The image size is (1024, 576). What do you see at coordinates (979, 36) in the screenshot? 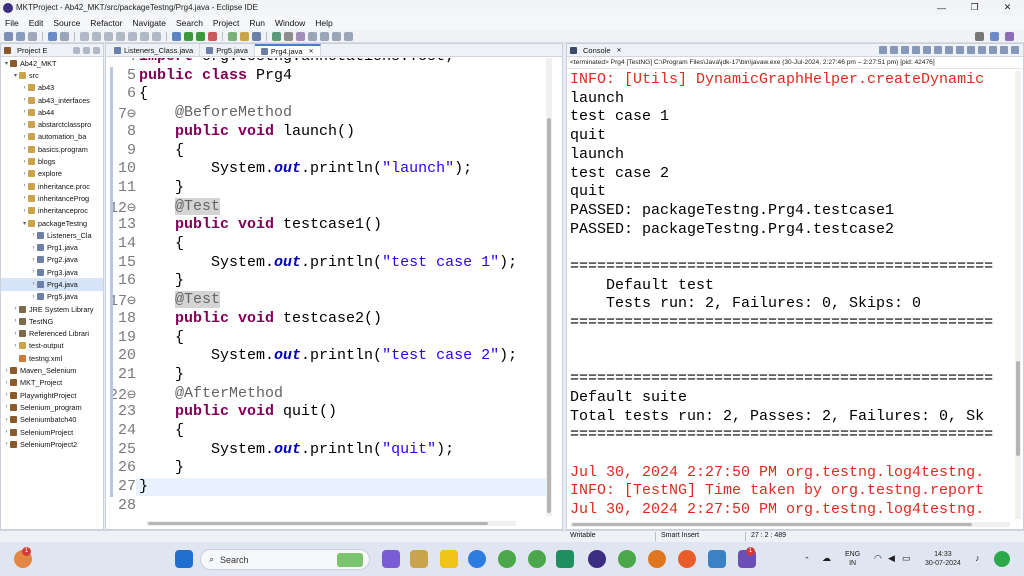
I see `quick-search-icon` at bounding box center [979, 36].